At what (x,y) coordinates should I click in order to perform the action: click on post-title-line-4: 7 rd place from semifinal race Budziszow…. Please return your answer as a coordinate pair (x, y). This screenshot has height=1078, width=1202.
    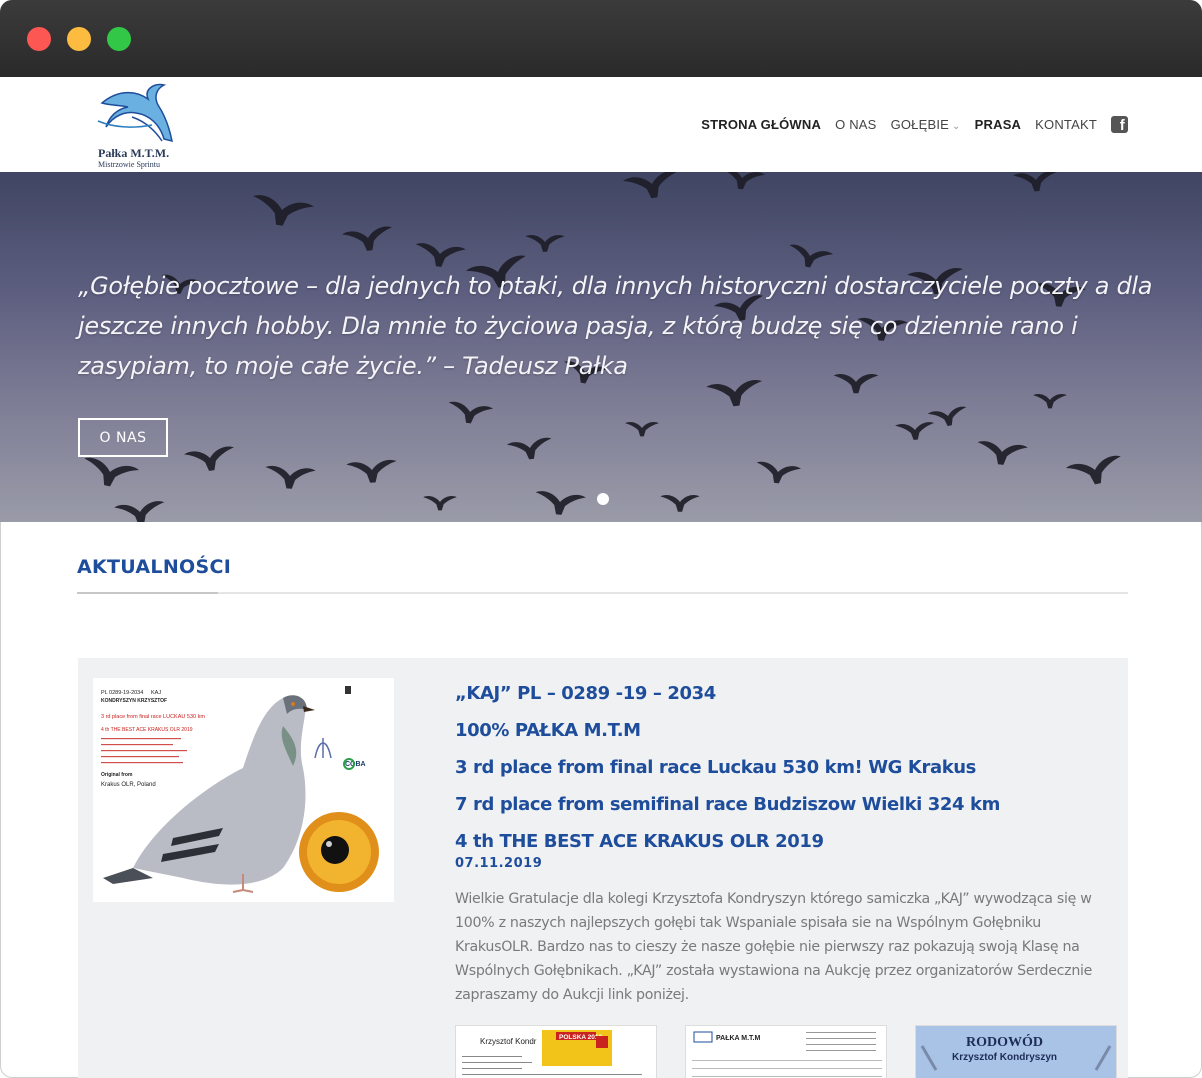
    Looking at the image, I should click on (727, 804).